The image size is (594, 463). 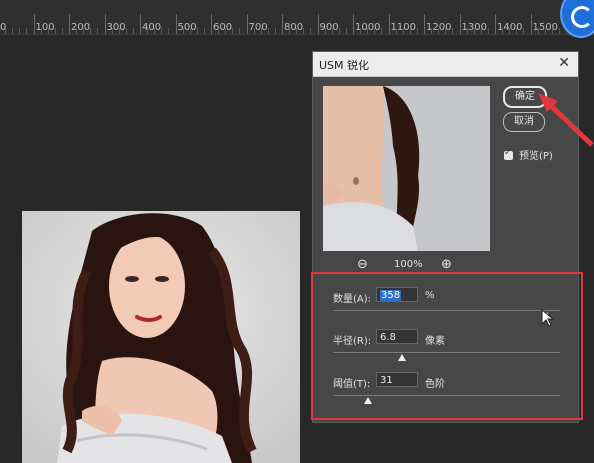 I want to click on annotation-arrow-icon, so click(x=566, y=120).